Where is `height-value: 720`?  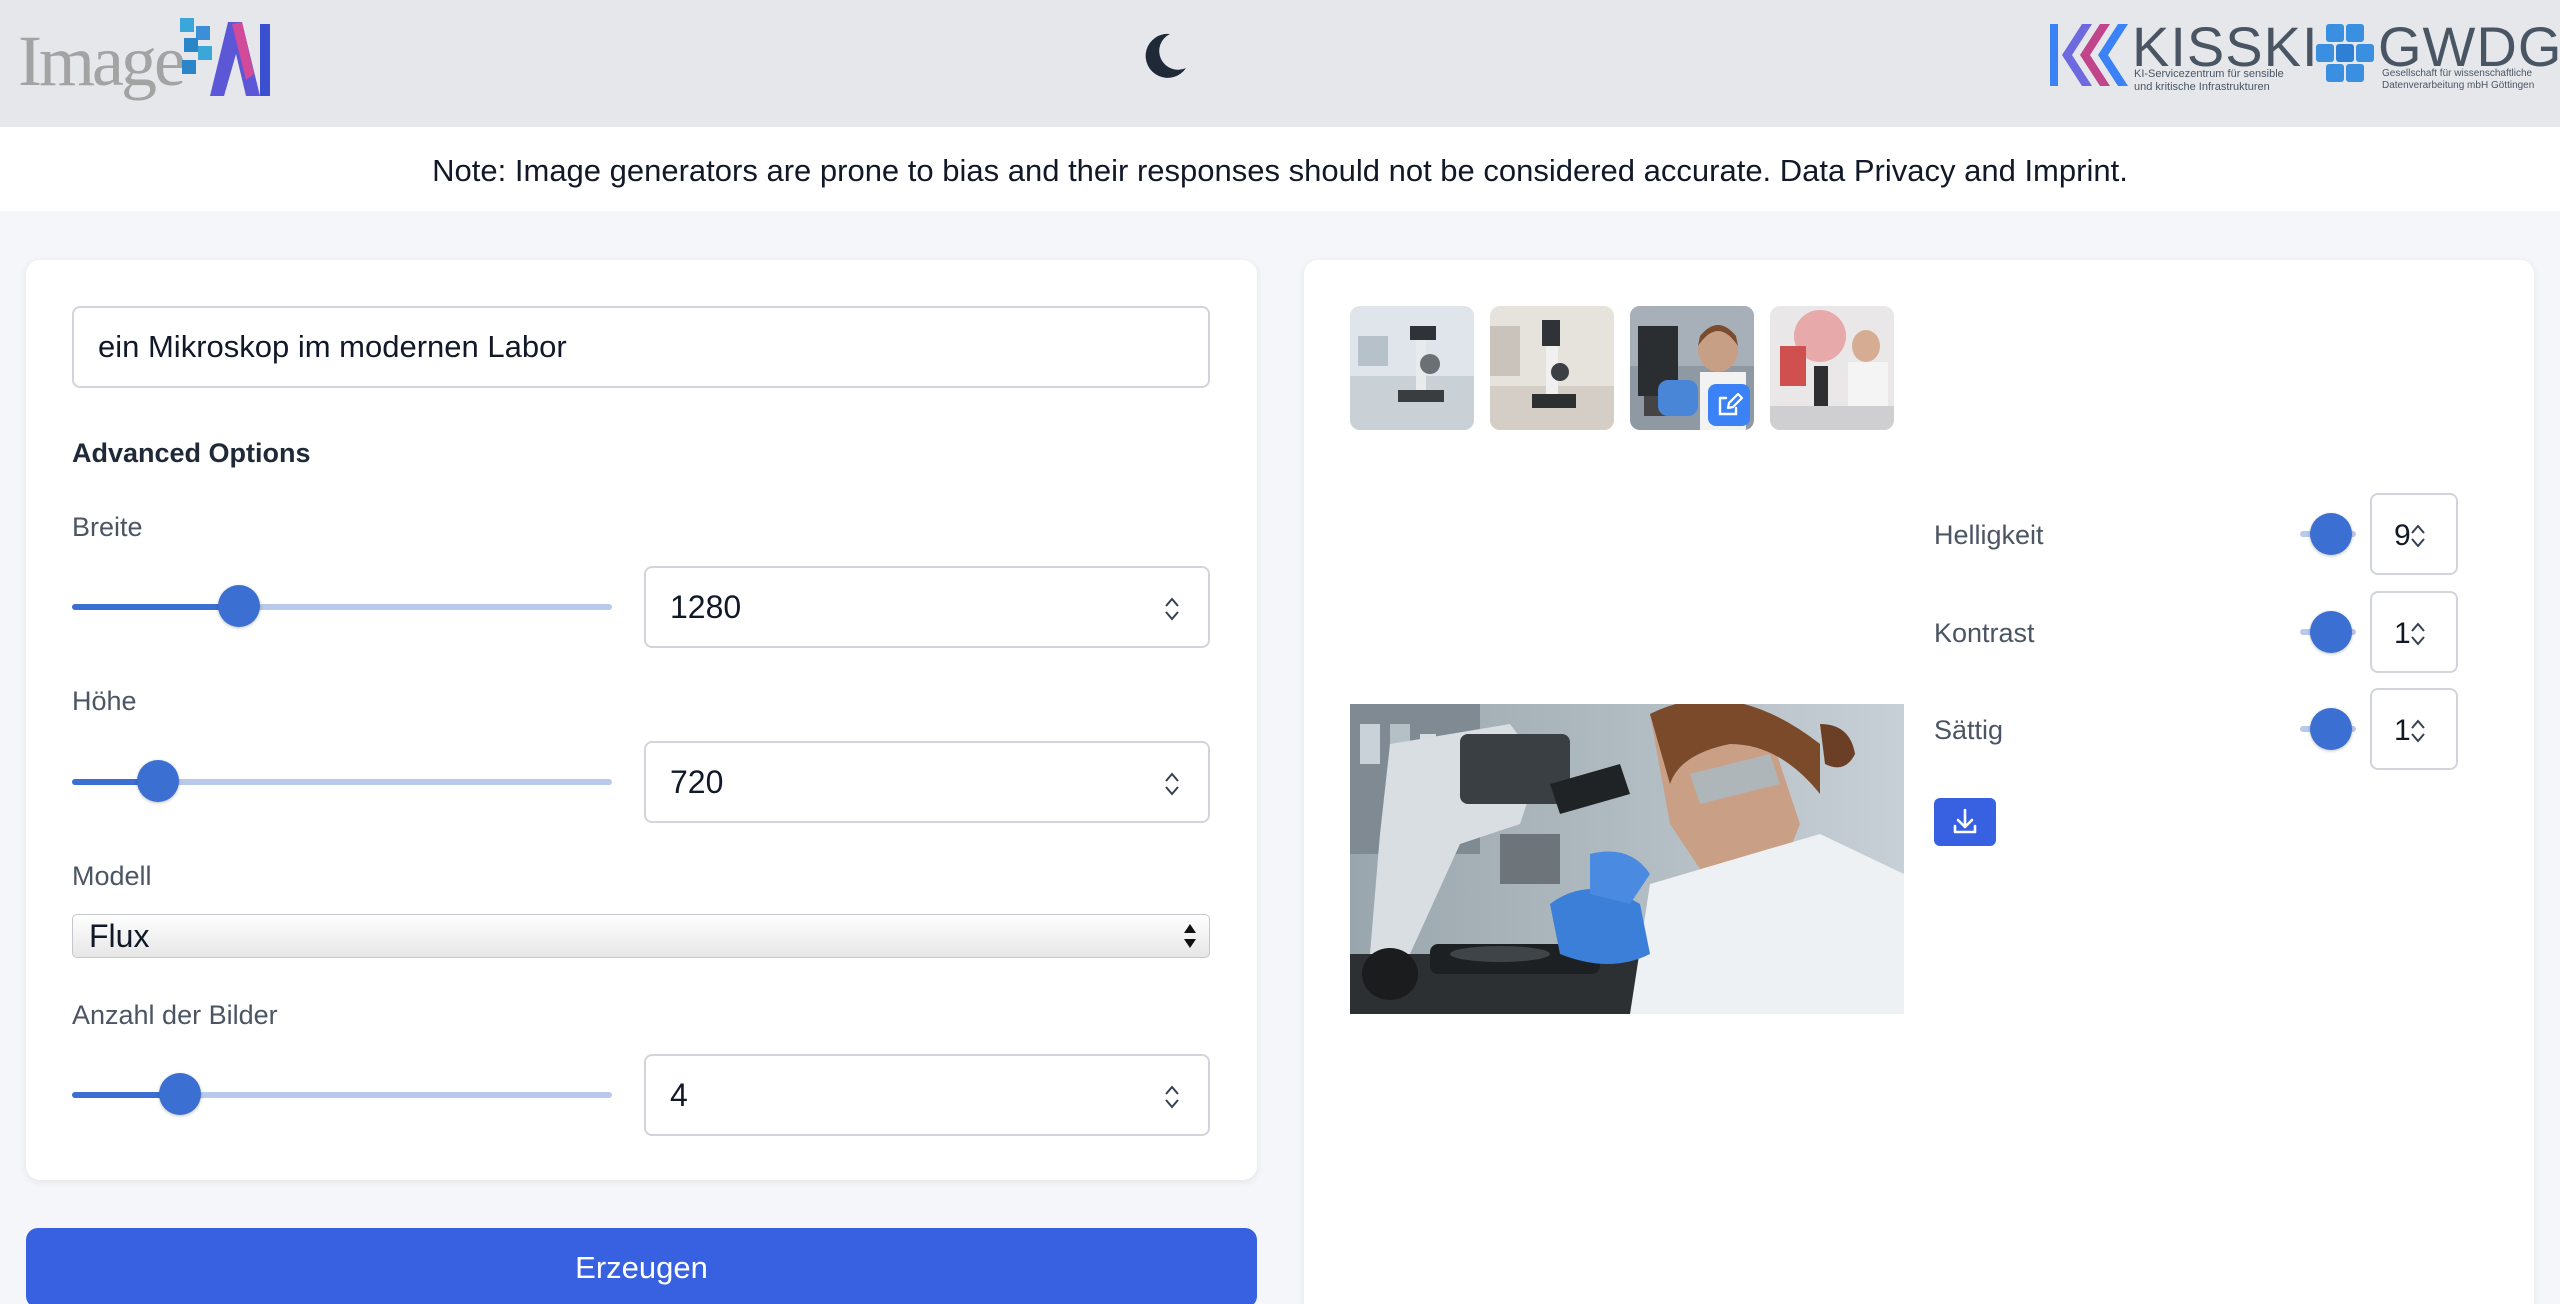 height-value: 720 is located at coordinates (697, 782).